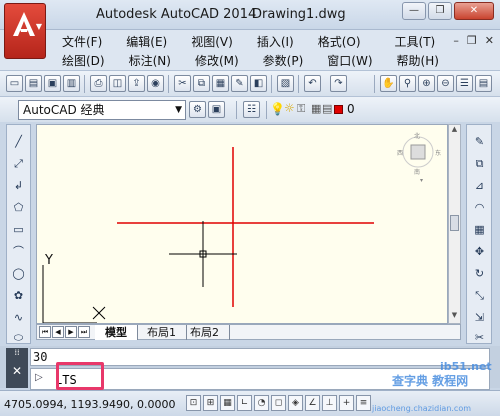 This screenshot has width=500, height=416. What do you see at coordinates (14, 83) in the screenshot?
I see `new-icon: ▭` at bounding box center [14, 83].